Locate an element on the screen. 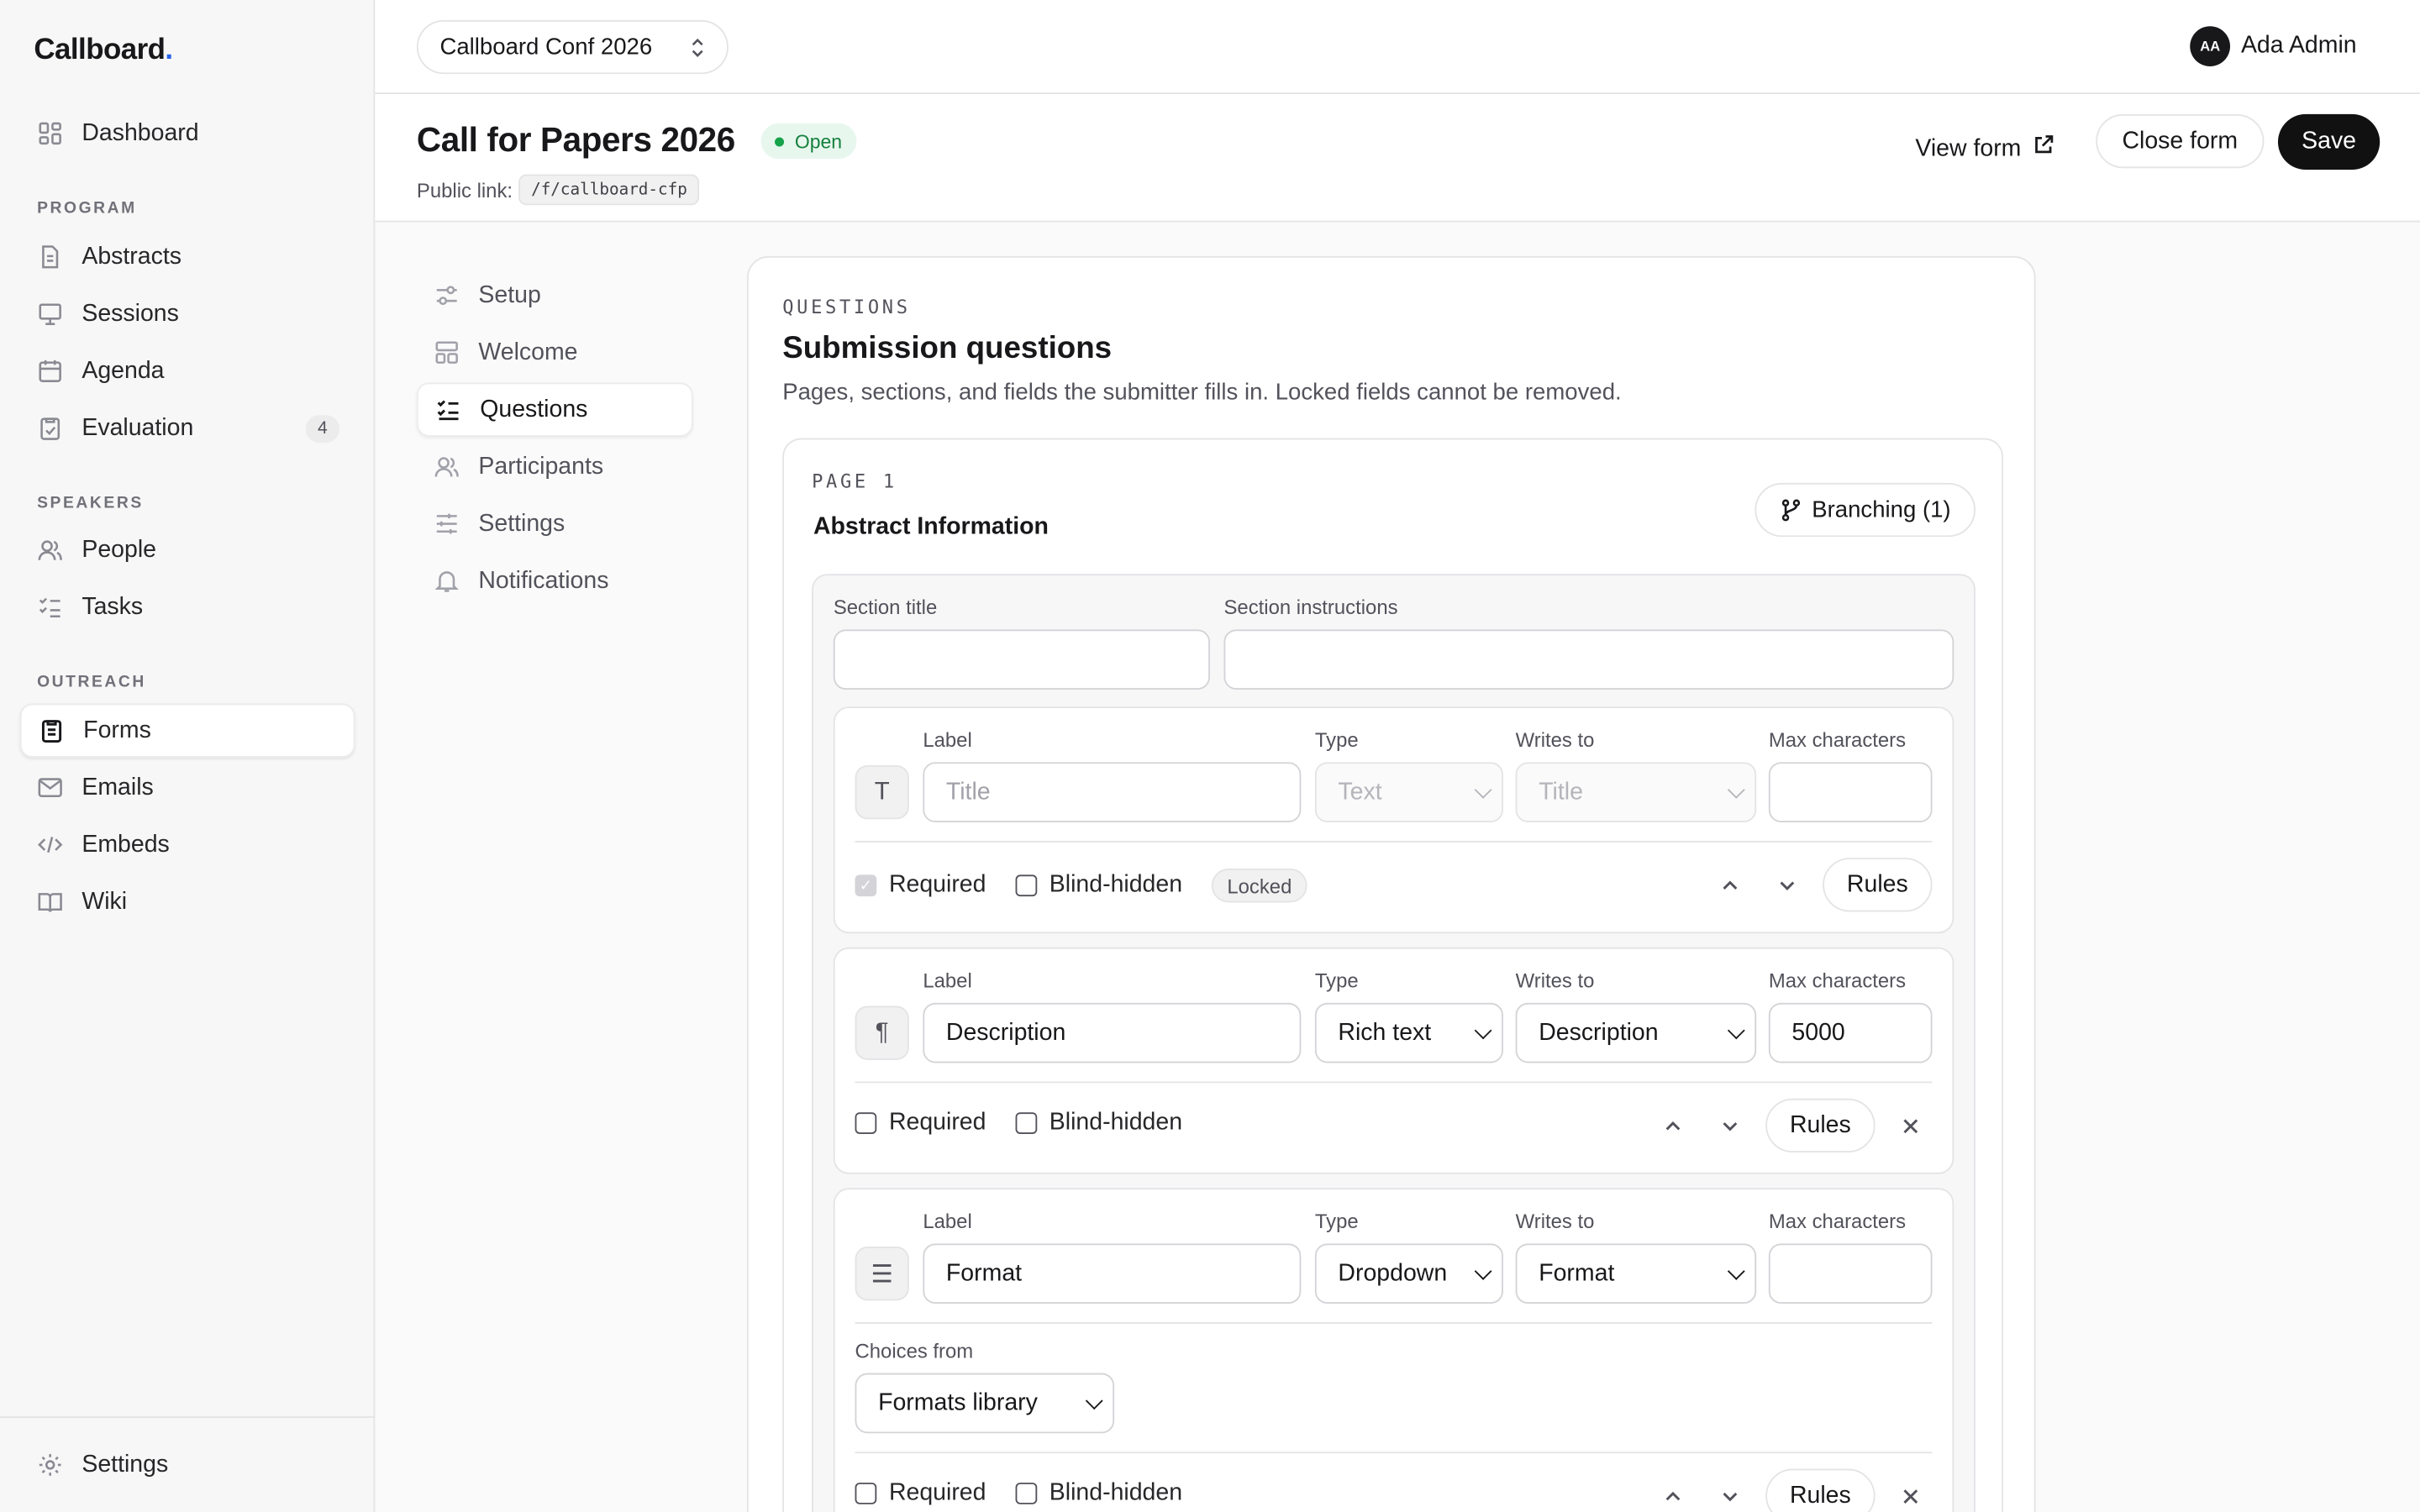 The image size is (2420, 1512). sidebar-item-emails: Emails is located at coordinates (187, 787).